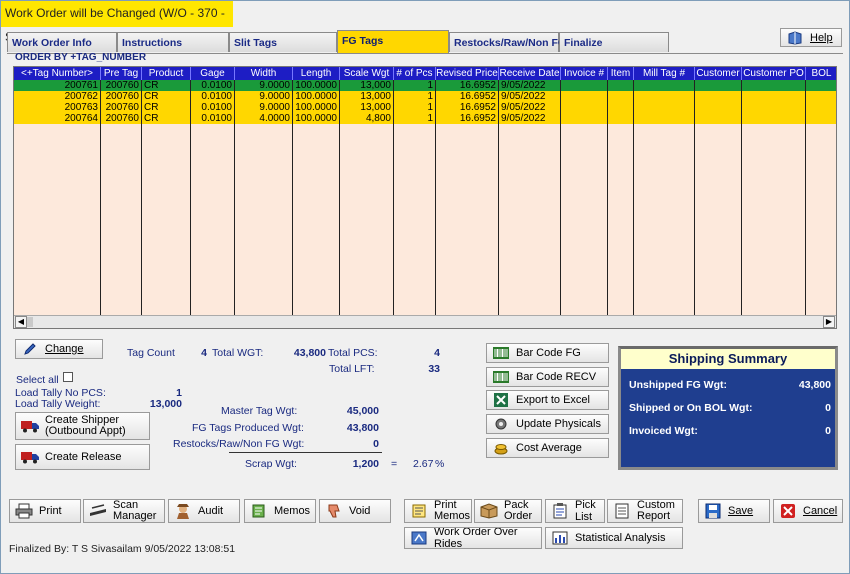 The width and height of the screenshot is (850, 574). Describe the element at coordinates (734, 511) in the screenshot. I see `save-button: Save` at that location.